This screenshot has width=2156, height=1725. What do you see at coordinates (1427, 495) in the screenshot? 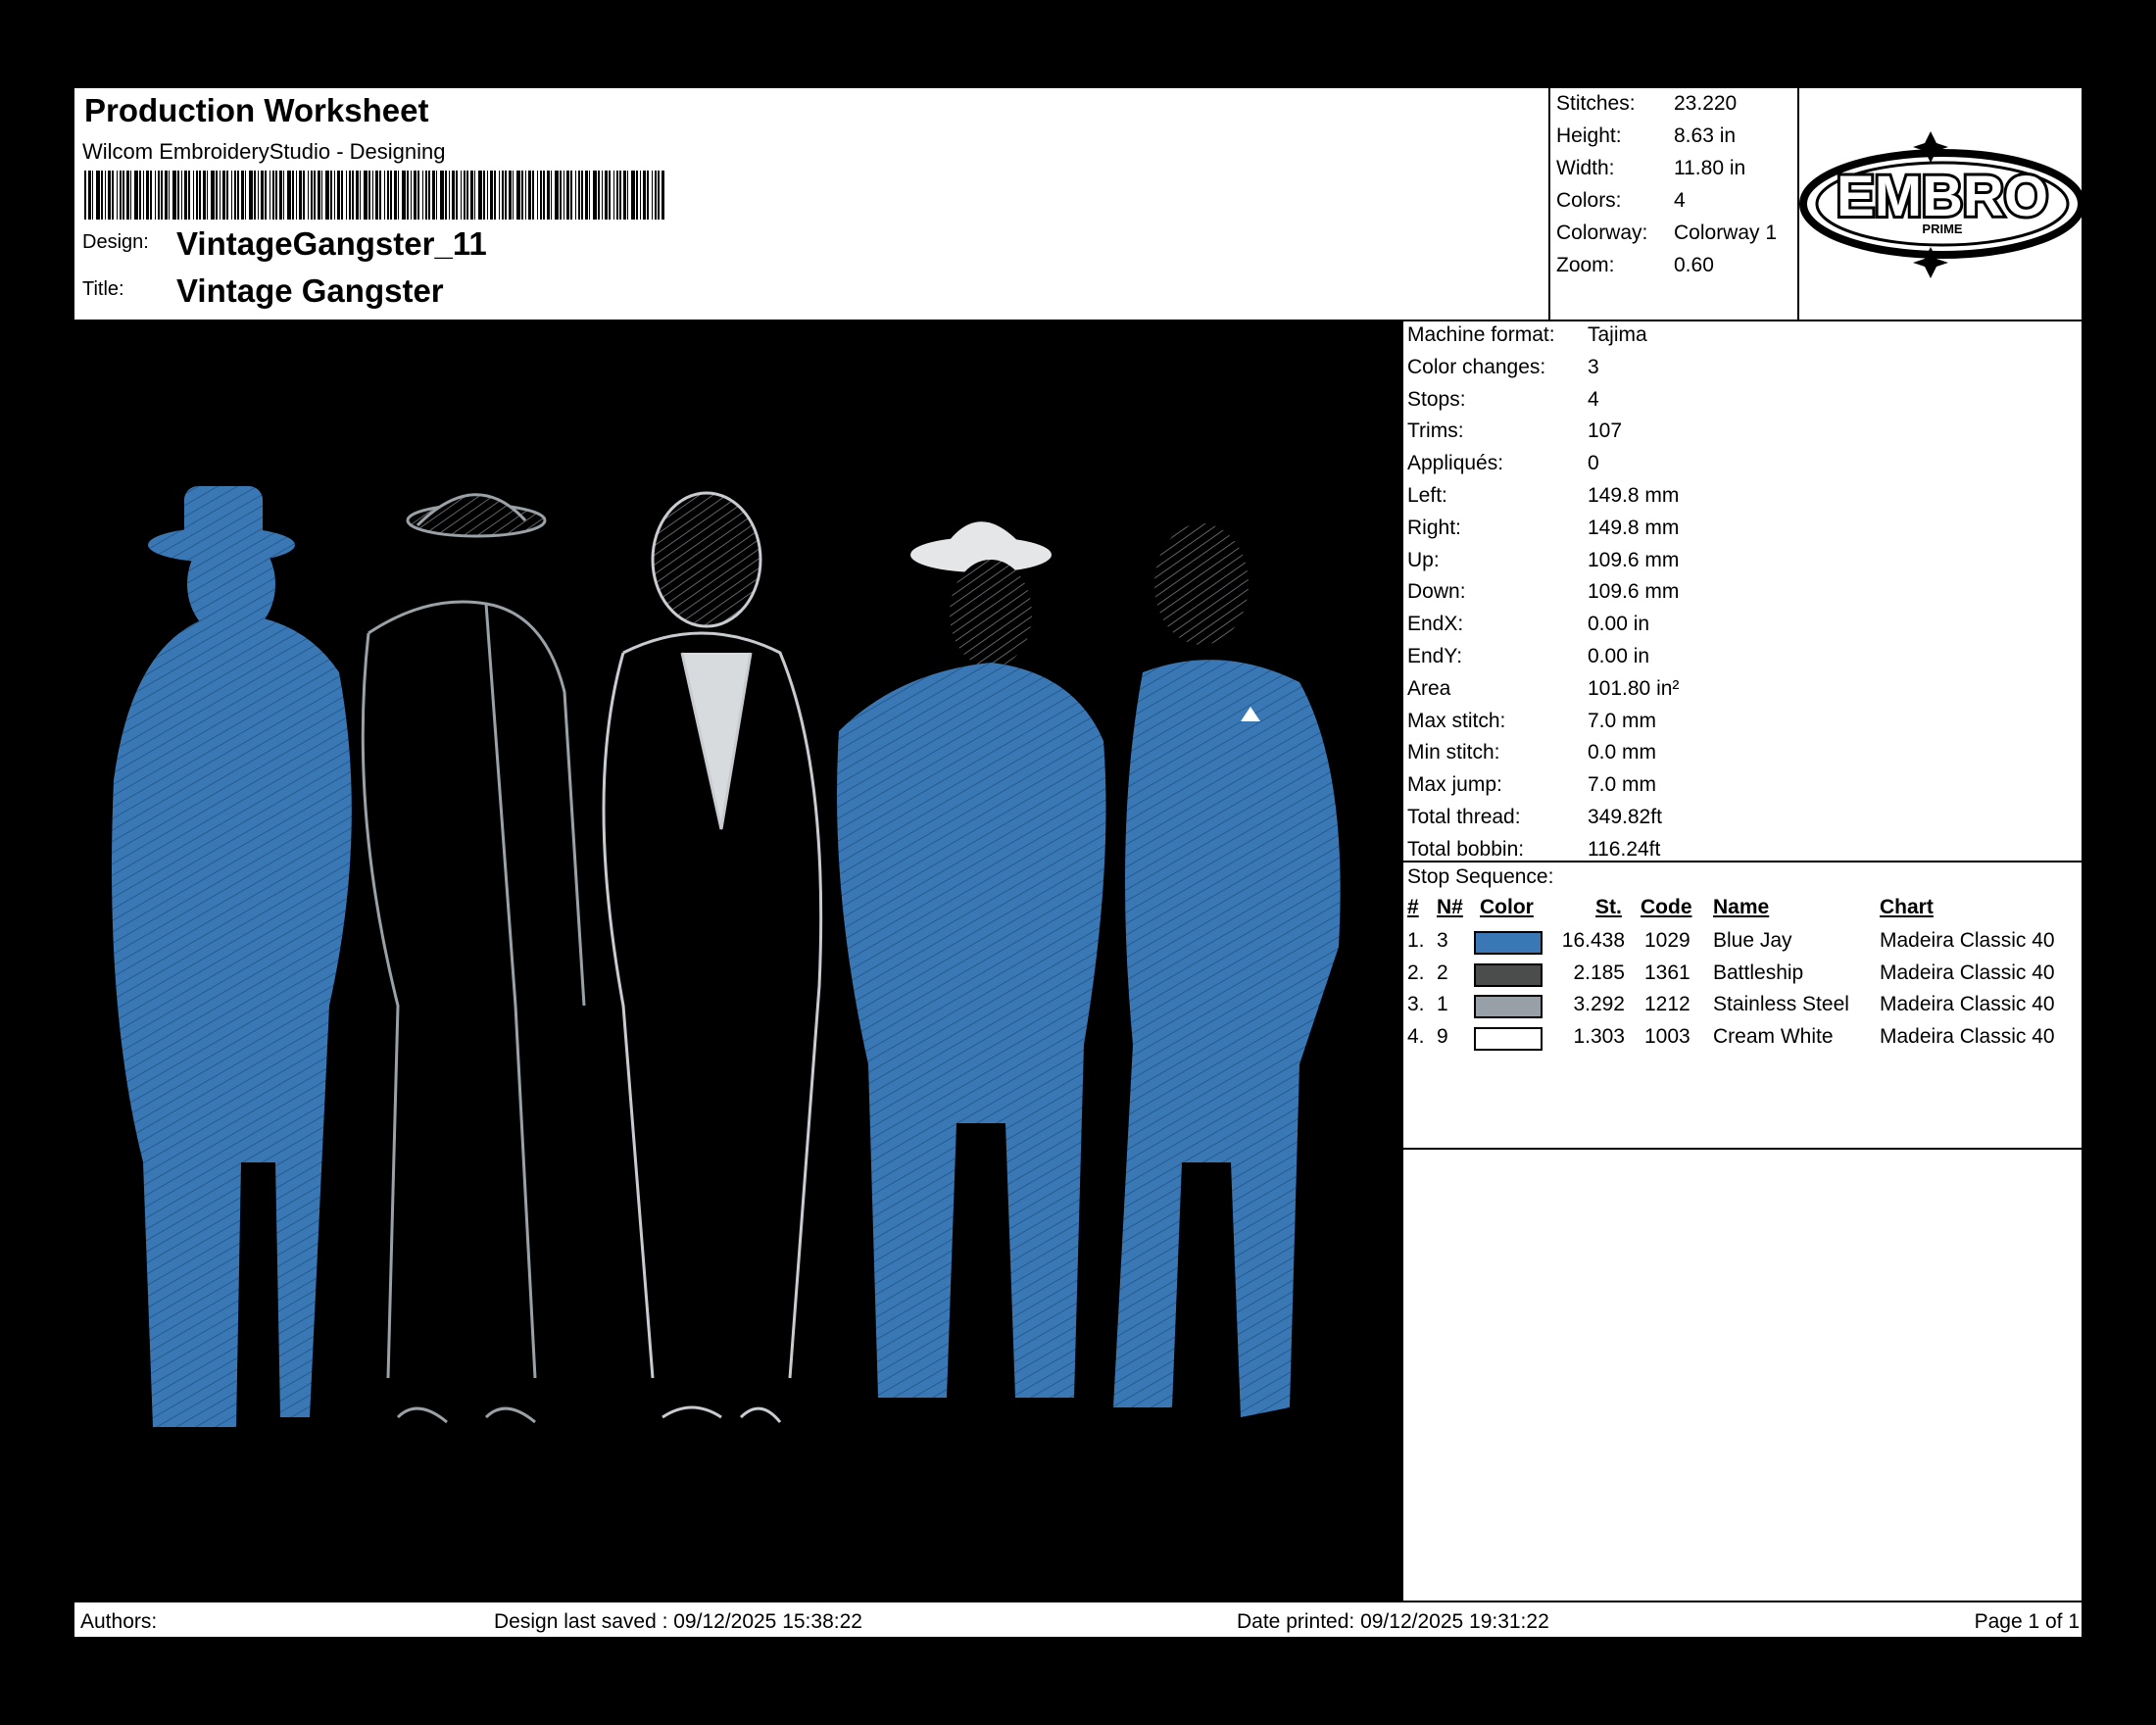
I see `detail-label: Left:` at bounding box center [1427, 495].